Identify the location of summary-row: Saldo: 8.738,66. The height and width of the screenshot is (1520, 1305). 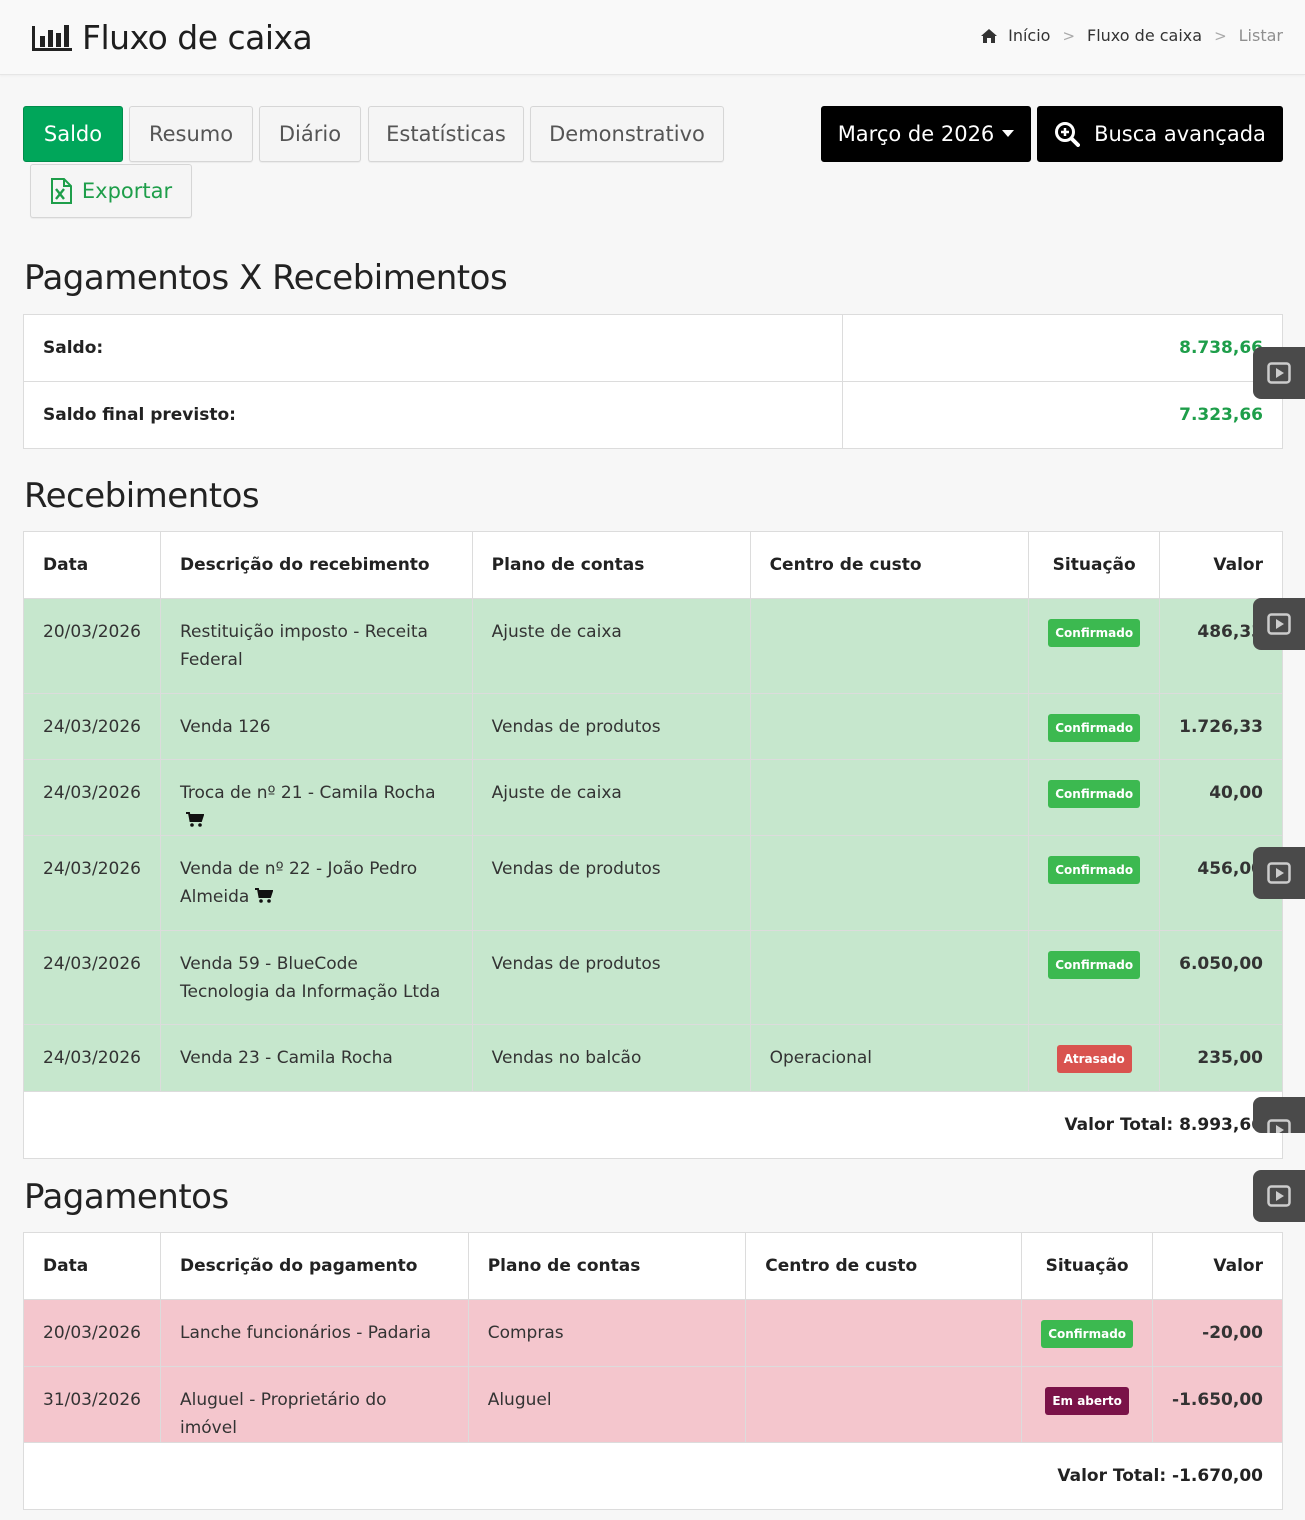
(653, 348).